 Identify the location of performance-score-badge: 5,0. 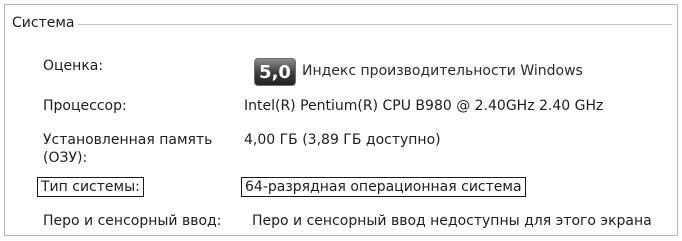
(275, 72).